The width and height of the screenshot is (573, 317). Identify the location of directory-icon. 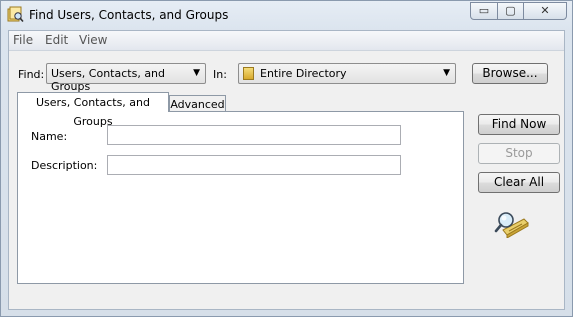
(248, 73).